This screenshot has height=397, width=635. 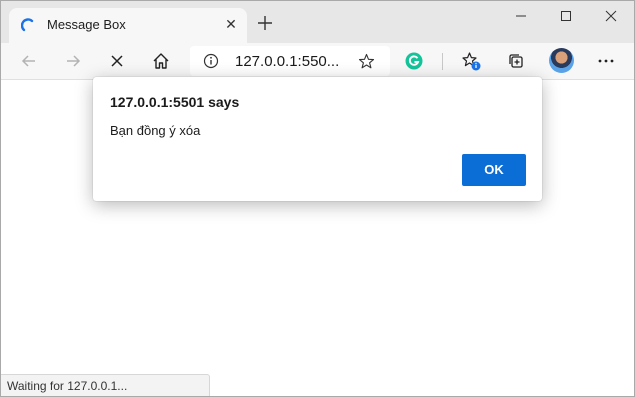 I want to click on dialog-title: 127.0.0.1:5501 says, so click(x=175, y=102).